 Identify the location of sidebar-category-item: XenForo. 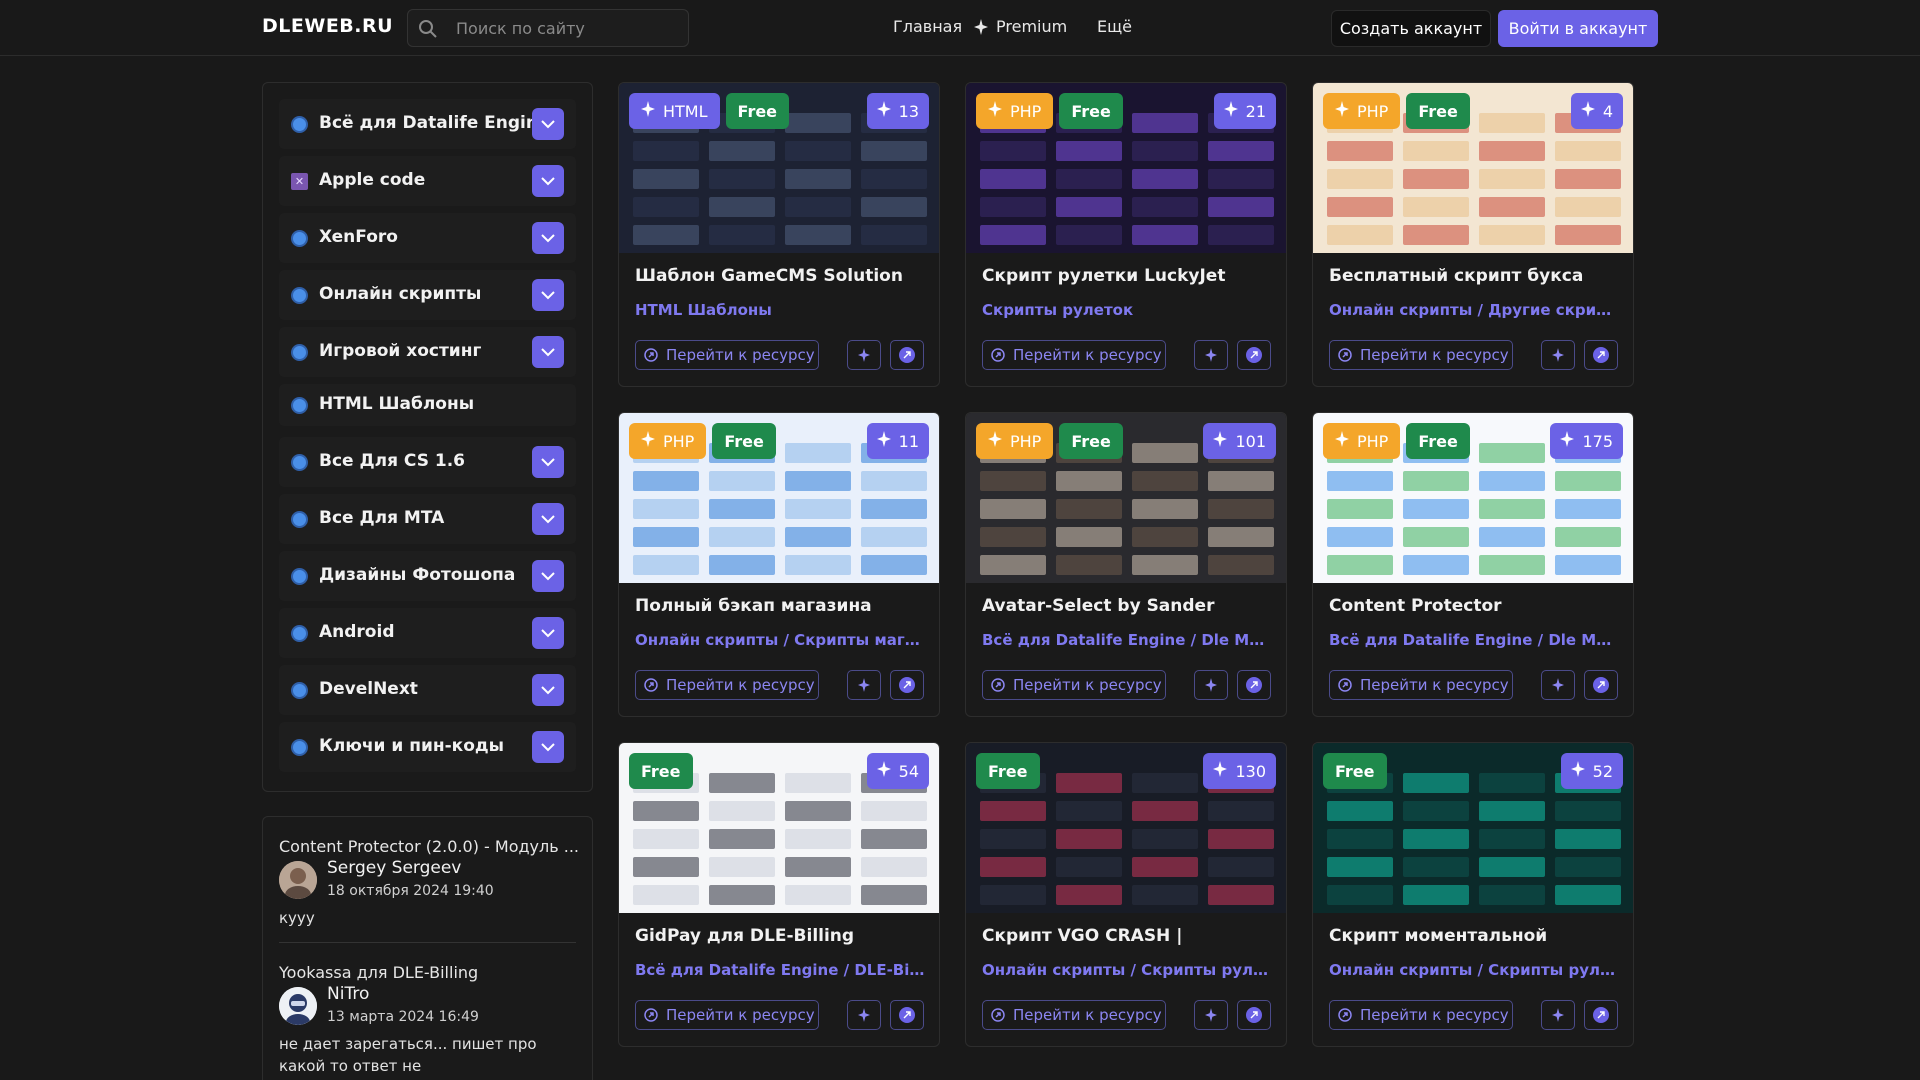
(427, 238).